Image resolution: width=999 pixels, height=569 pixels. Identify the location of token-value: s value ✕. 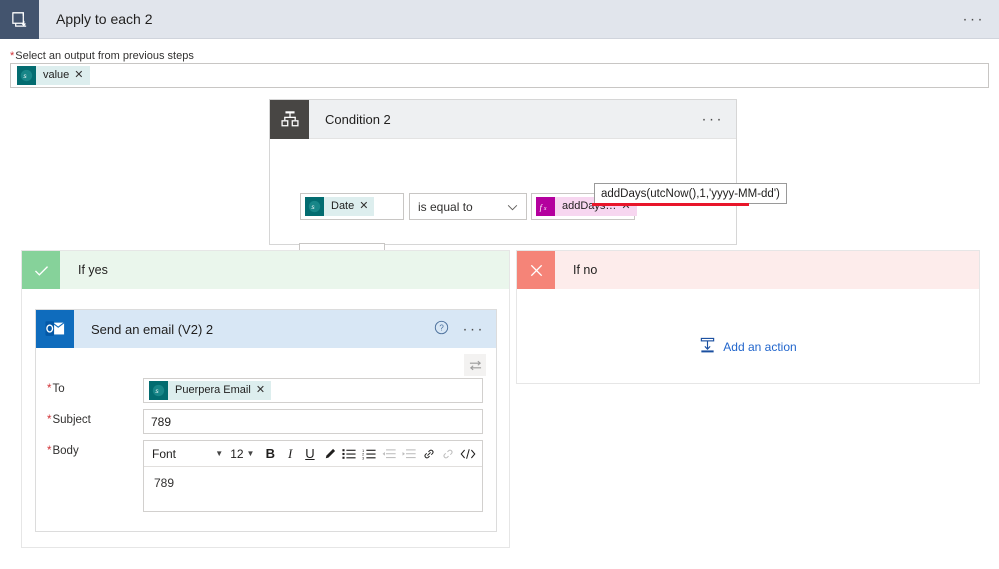
(53, 75).